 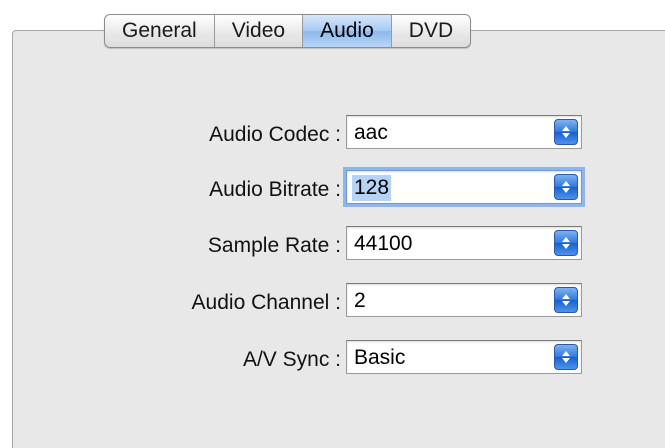 What do you see at coordinates (464, 187) in the screenshot?
I see `audio-bitrate-select: 128` at bounding box center [464, 187].